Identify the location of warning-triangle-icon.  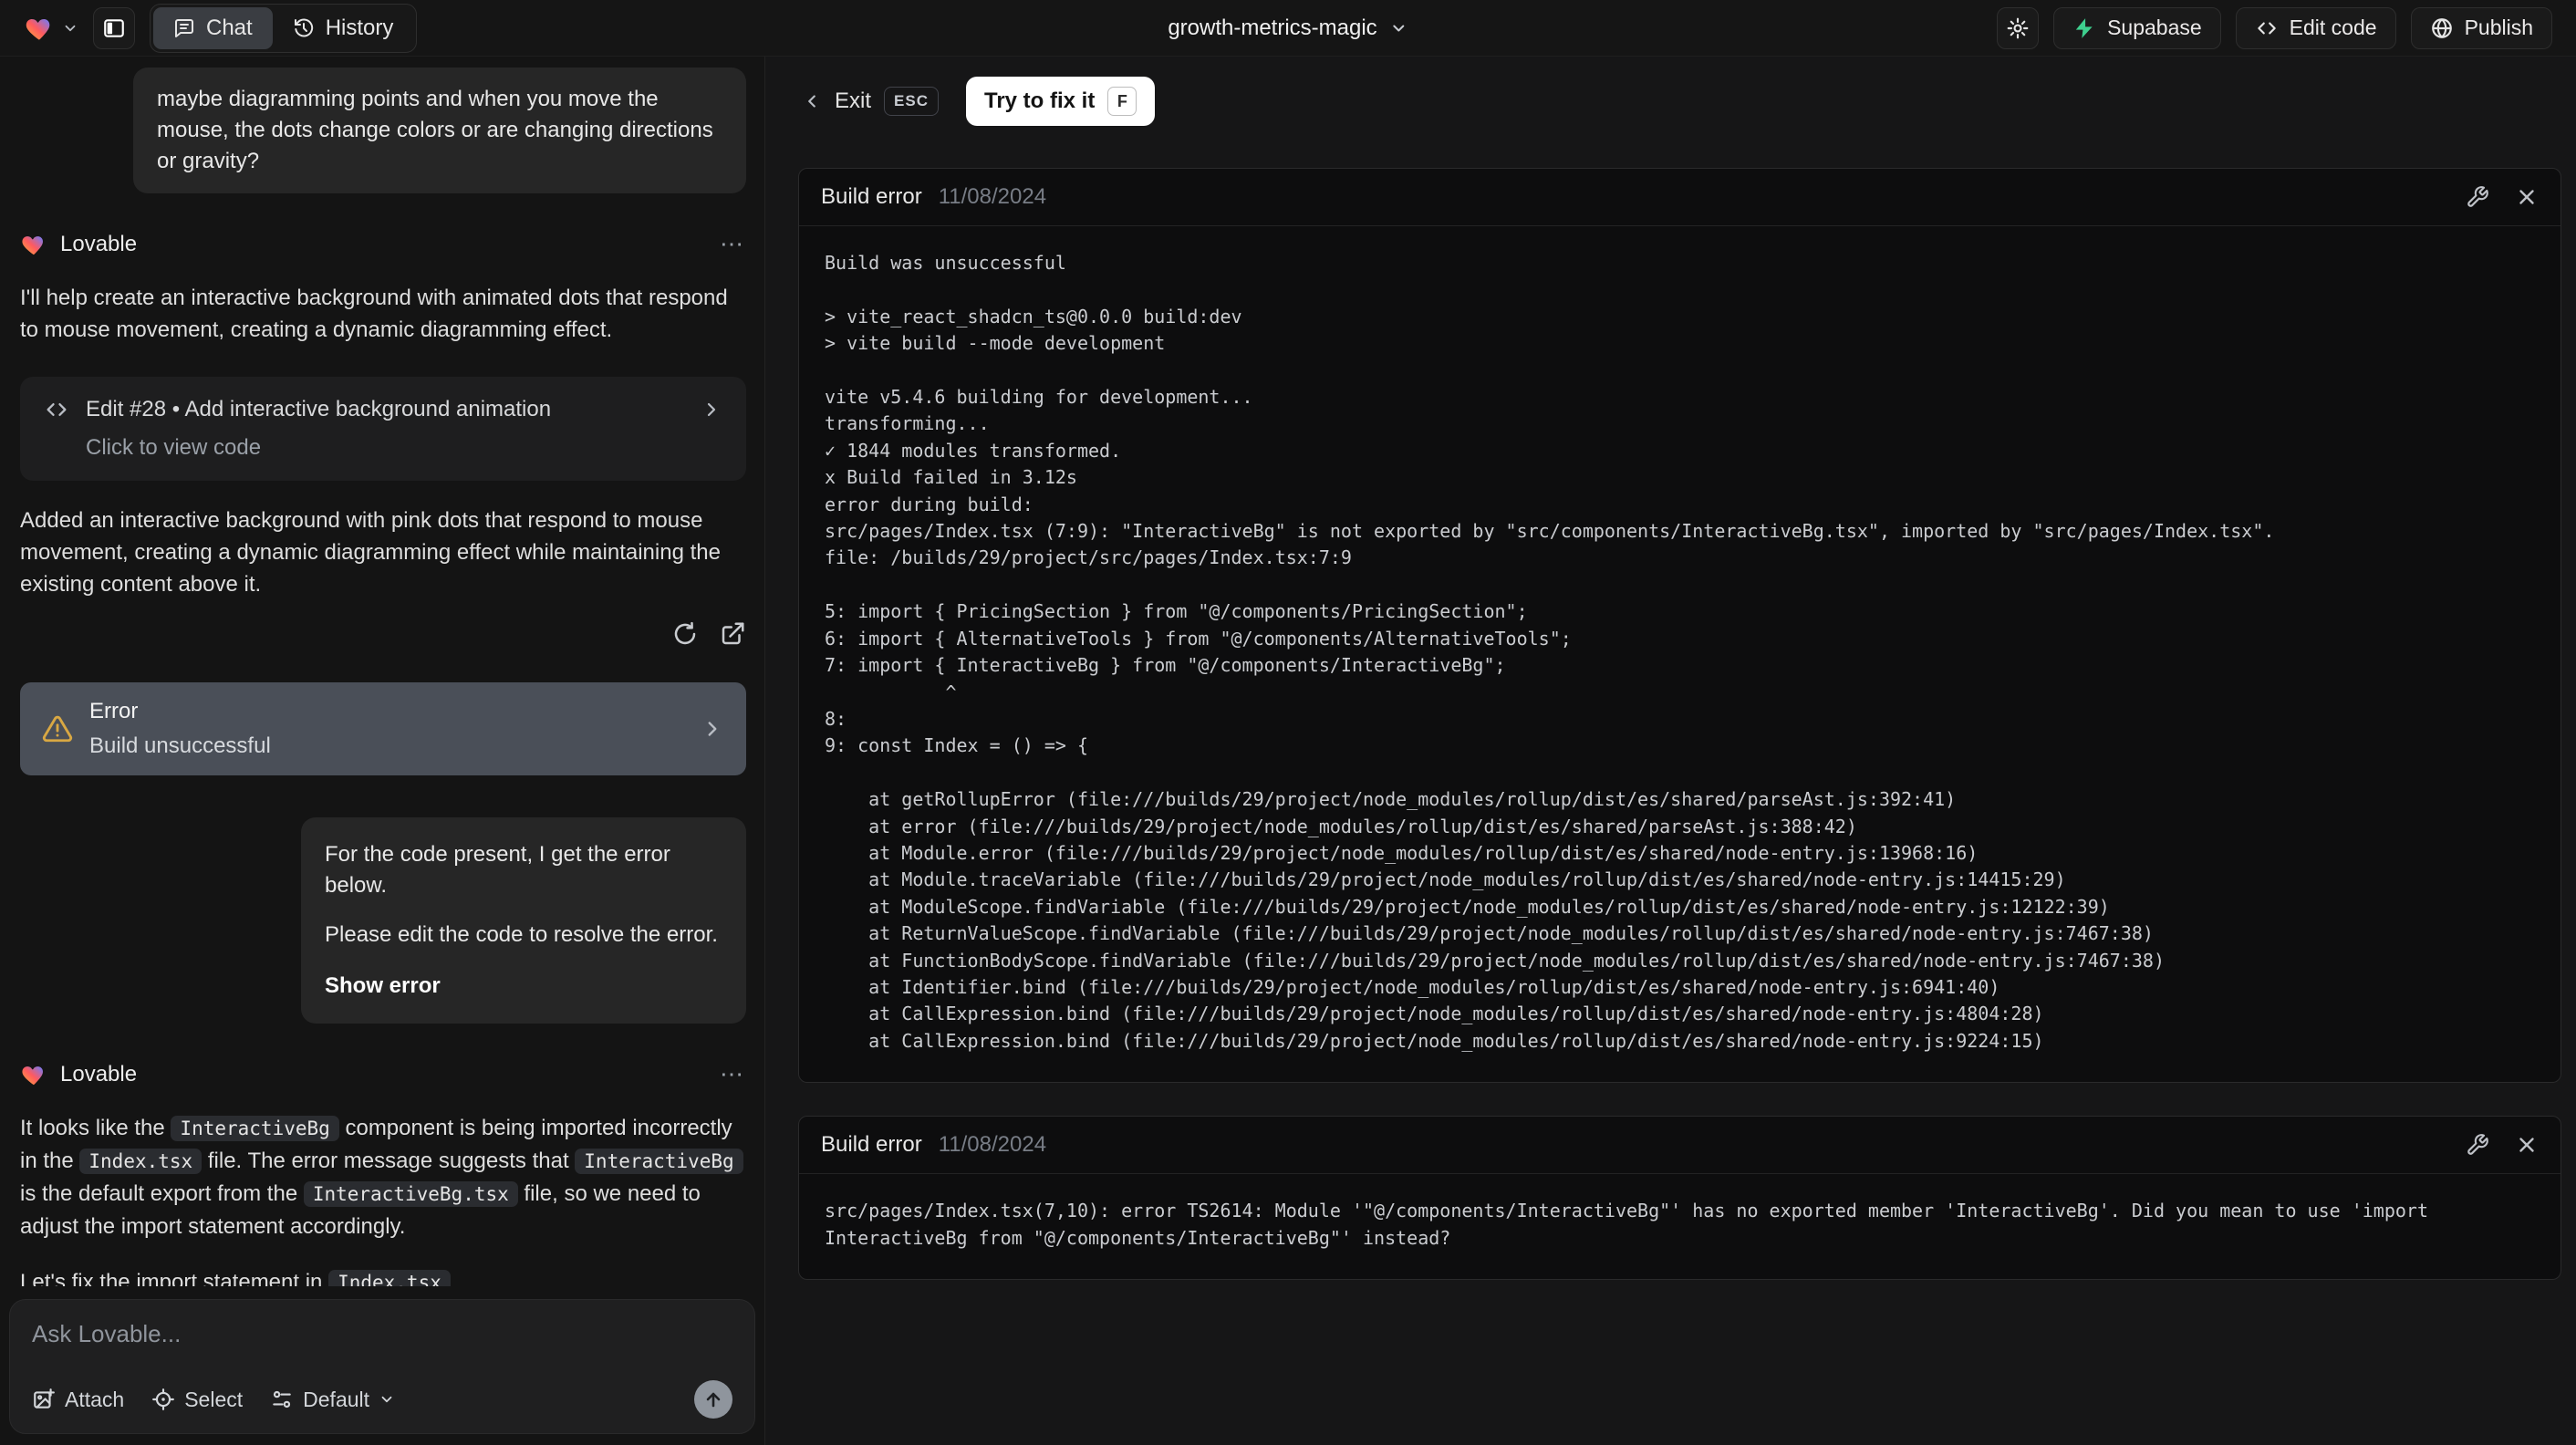
(57, 728).